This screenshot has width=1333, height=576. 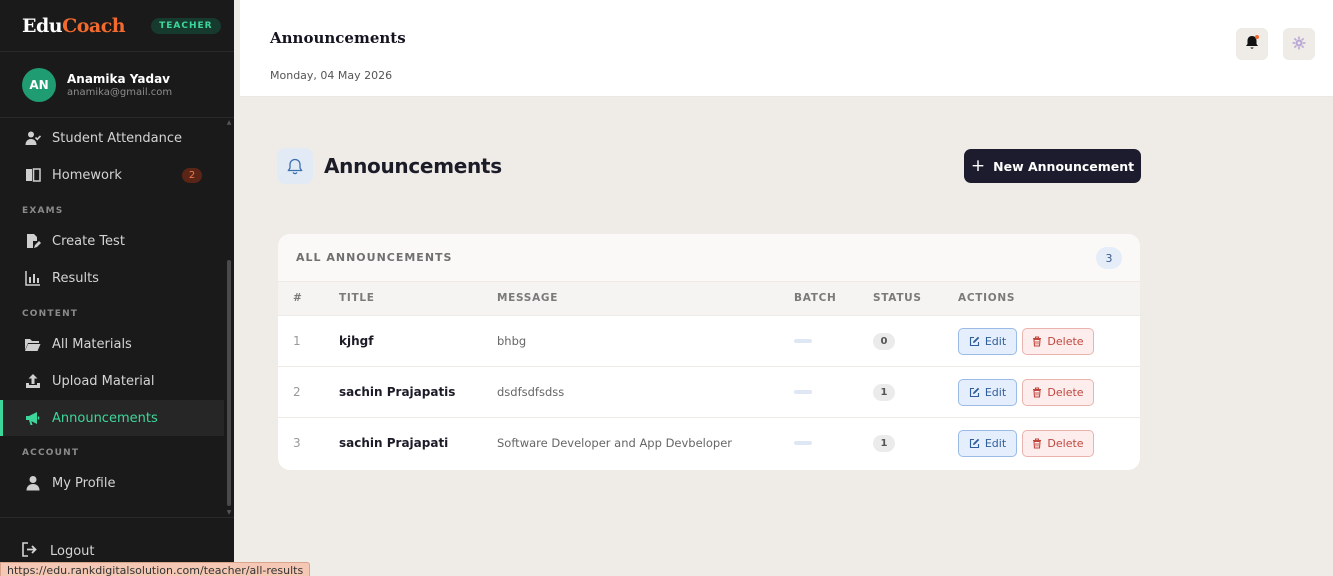 What do you see at coordinates (30, 551) in the screenshot?
I see `logout-icon` at bounding box center [30, 551].